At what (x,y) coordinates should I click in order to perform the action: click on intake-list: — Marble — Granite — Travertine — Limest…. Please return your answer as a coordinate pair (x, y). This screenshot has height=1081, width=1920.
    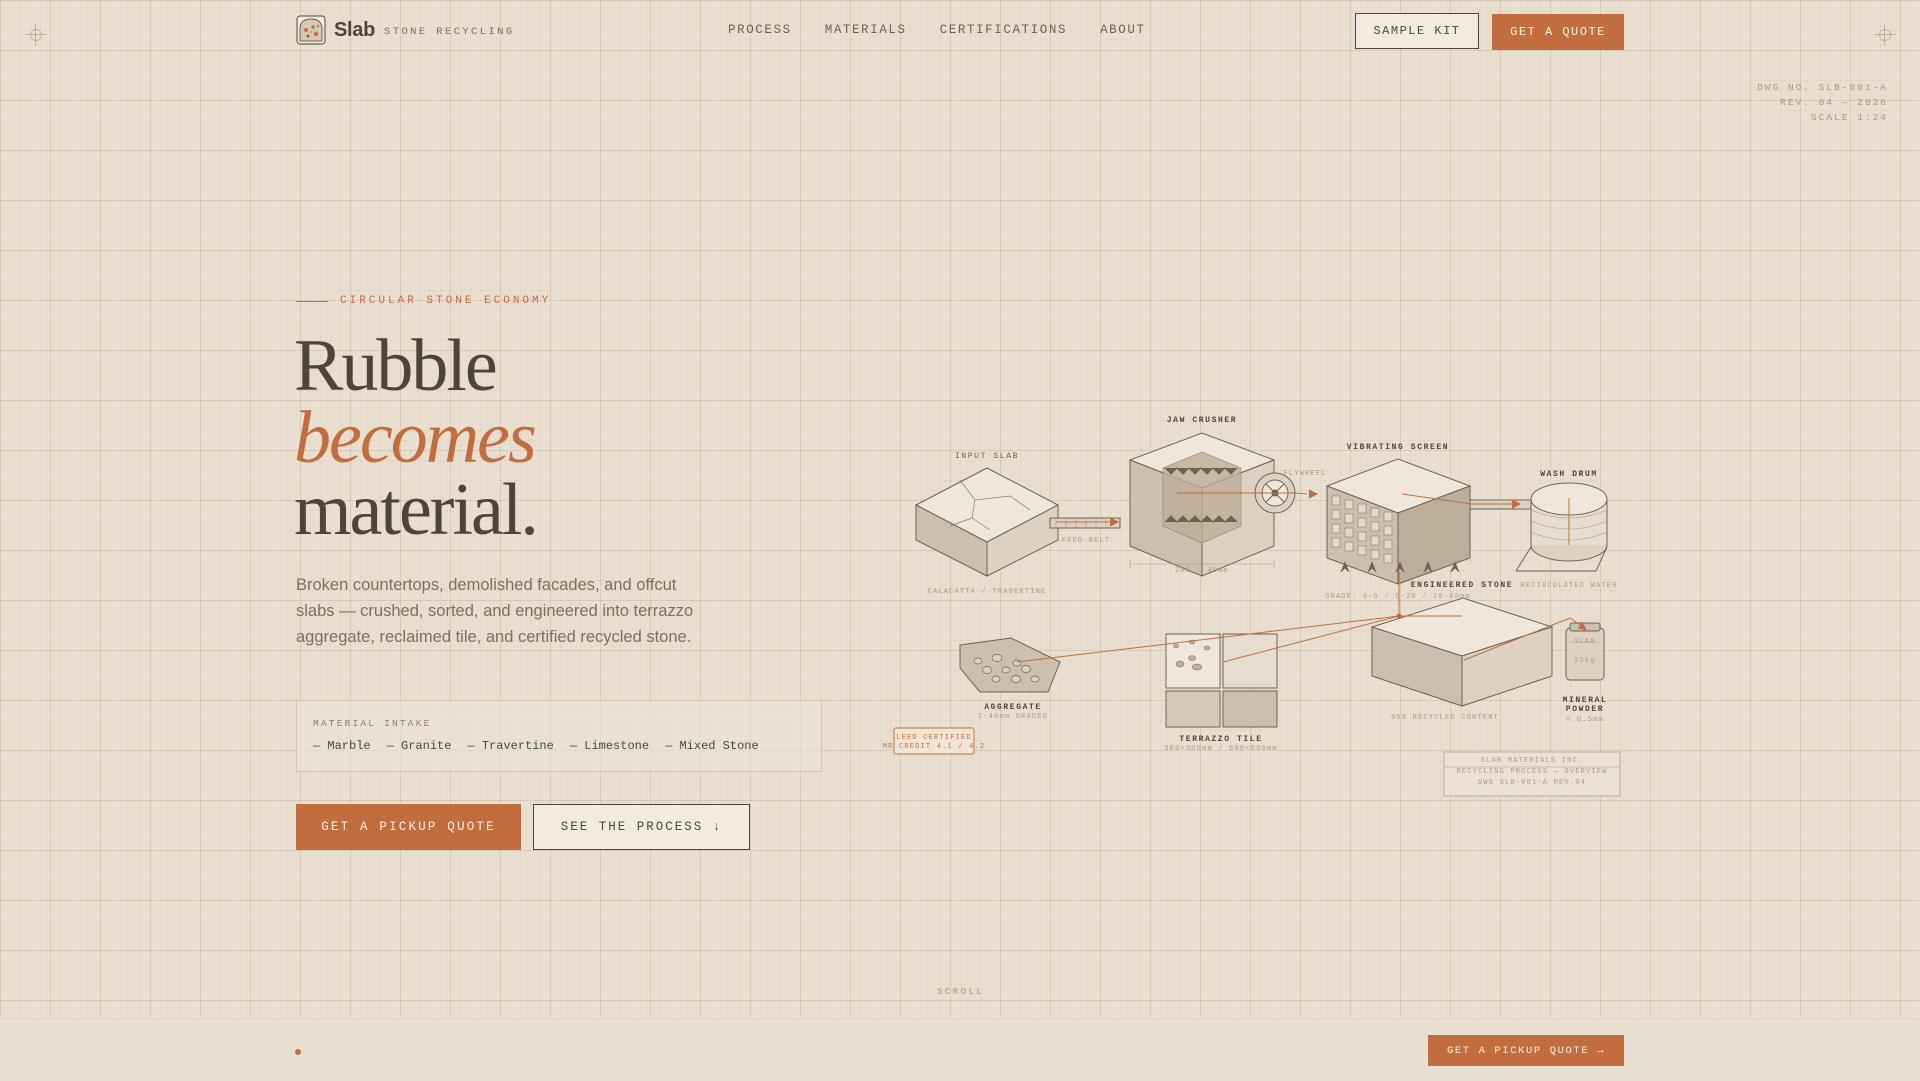
    Looking at the image, I should click on (536, 746).